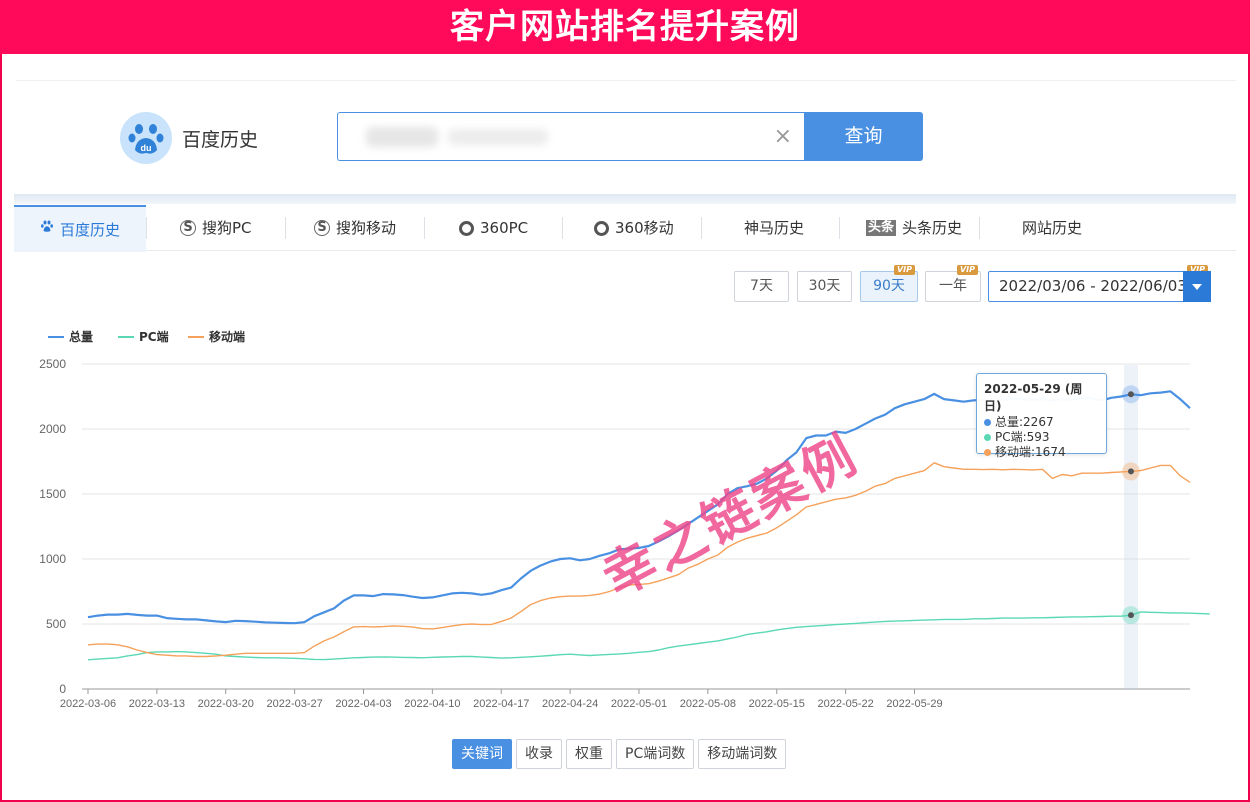 The height and width of the screenshot is (802, 1250). What do you see at coordinates (47, 230) in the screenshot?
I see `paw-icon` at bounding box center [47, 230].